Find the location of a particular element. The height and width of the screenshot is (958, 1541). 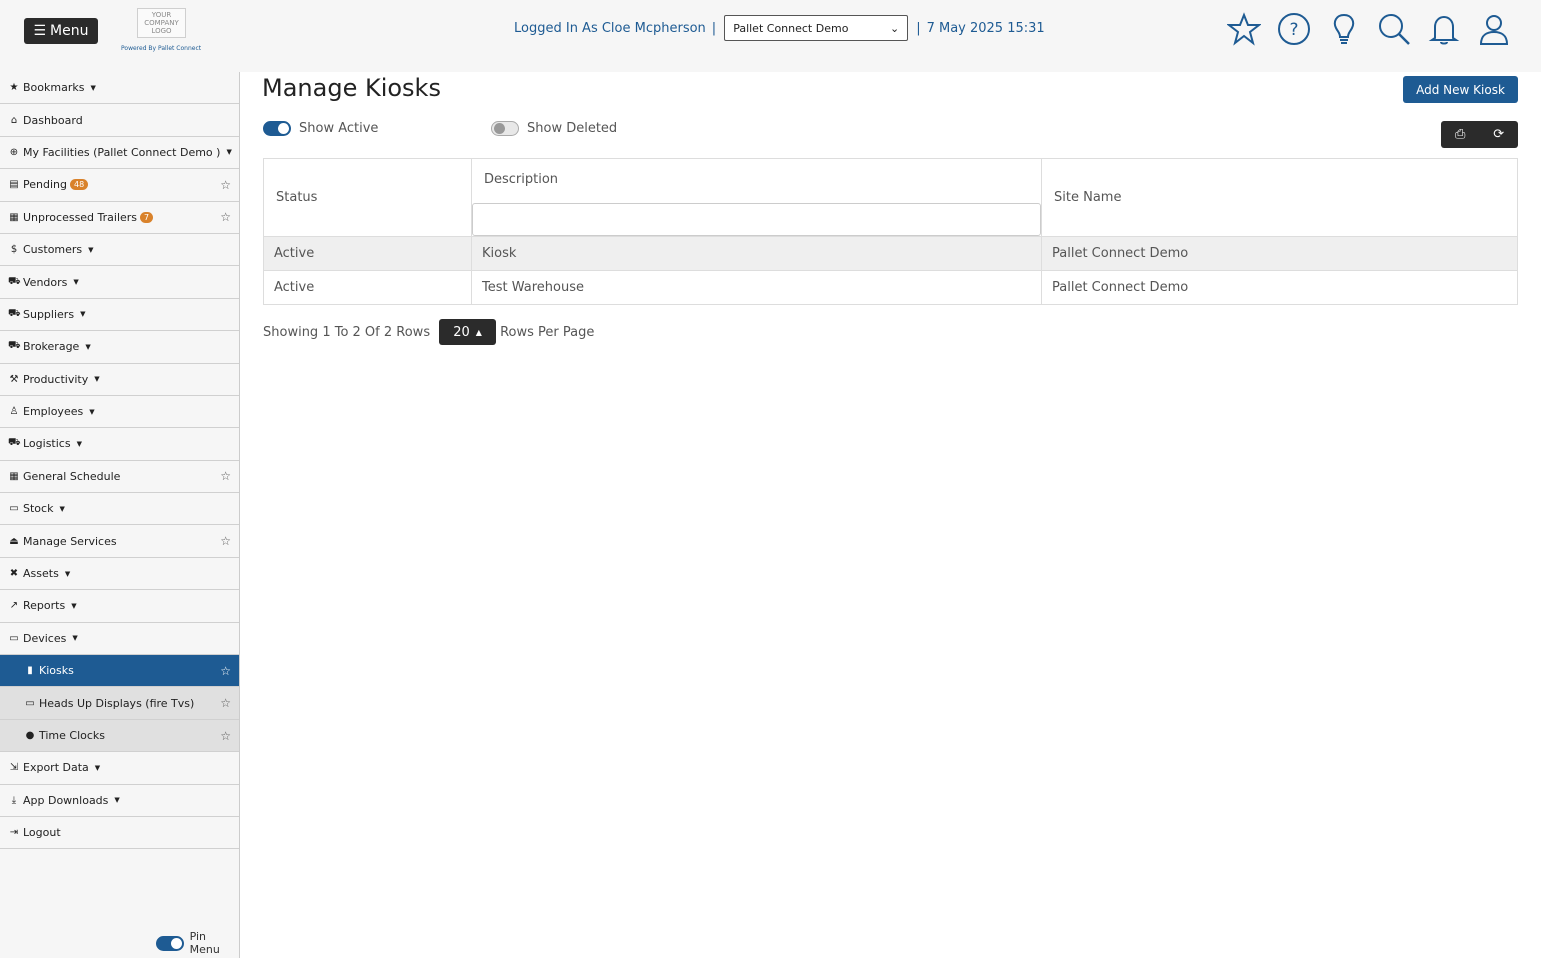

sidebar-item-logout: ⇥ Logout is located at coordinates (119, 833).